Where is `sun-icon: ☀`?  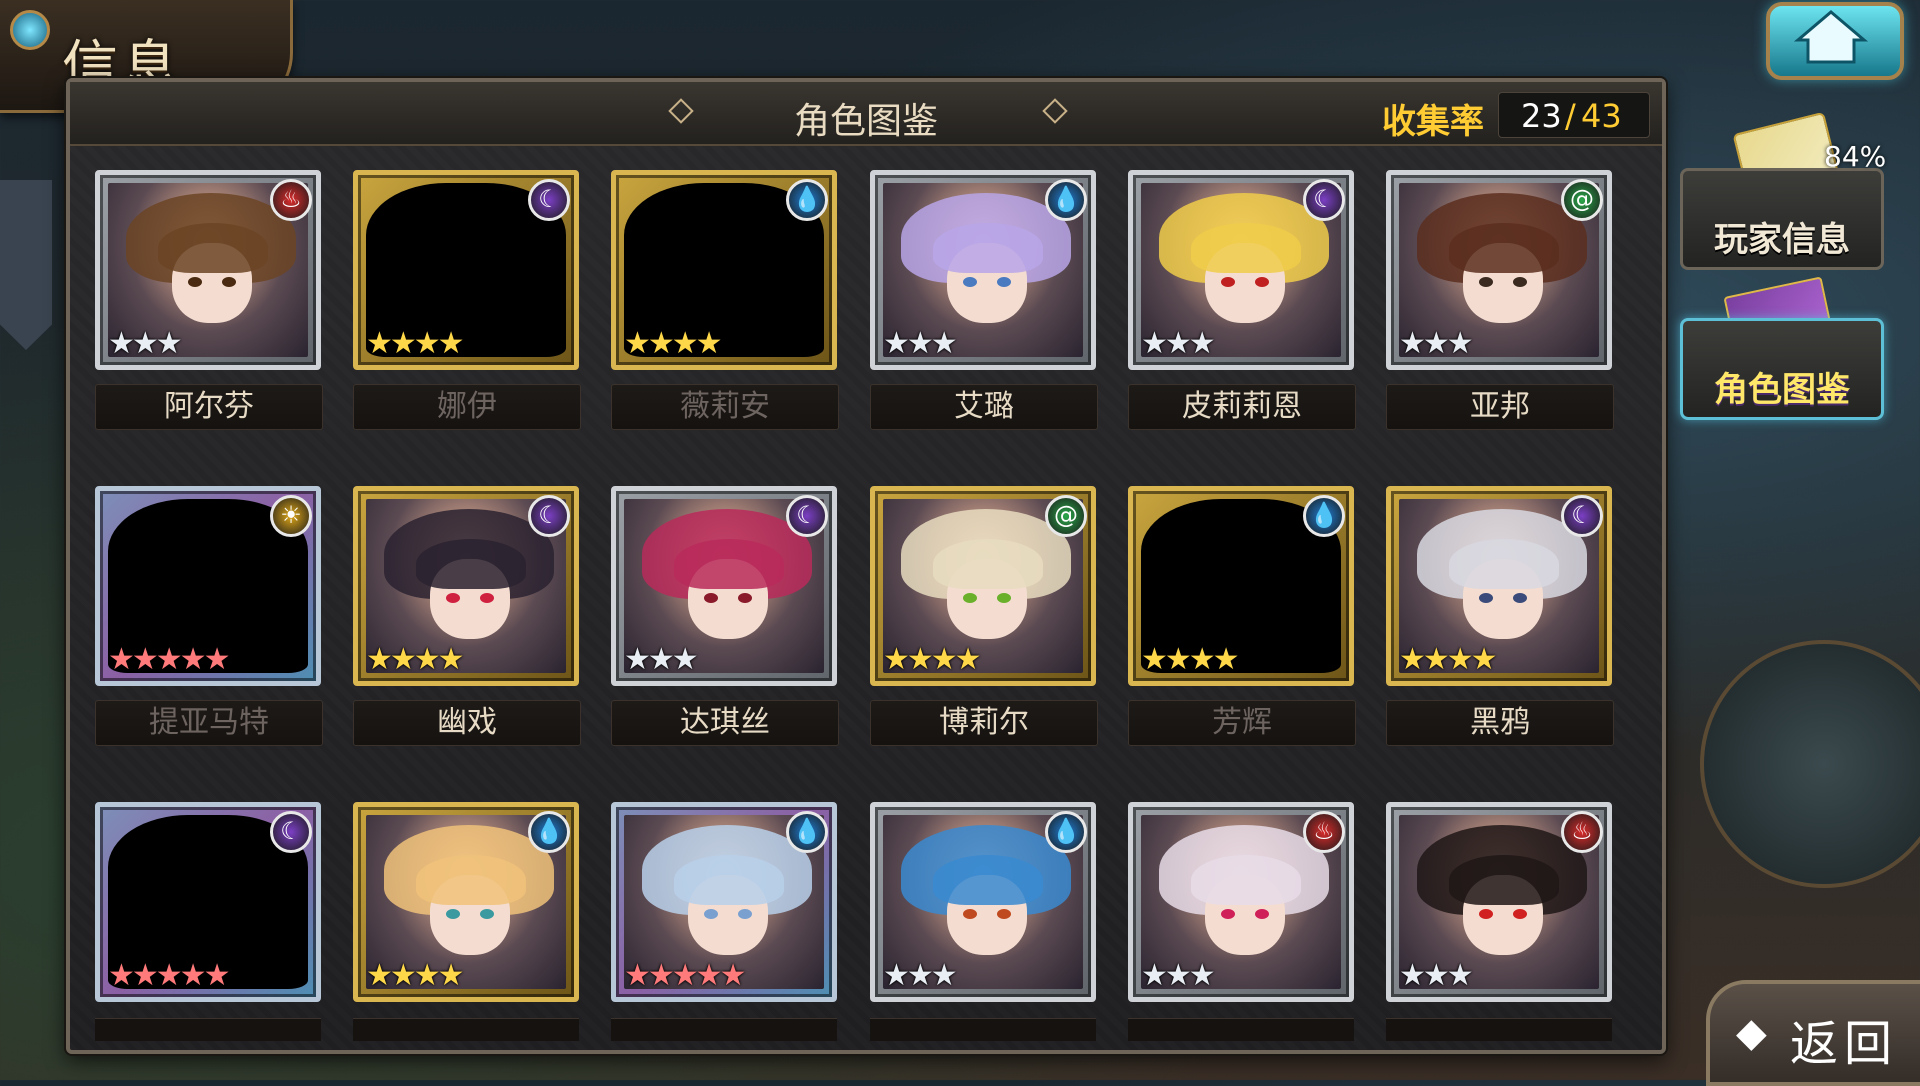 sun-icon: ☀ is located at coordinates (291, 516).